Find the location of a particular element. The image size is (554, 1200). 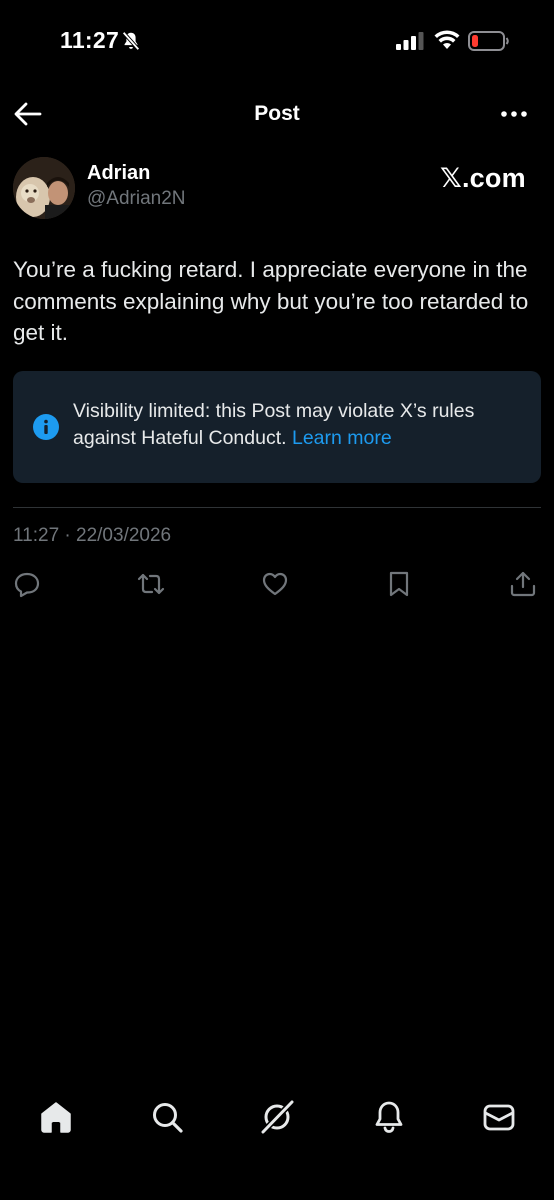

avatar-image is located at coordinates (44, 188).